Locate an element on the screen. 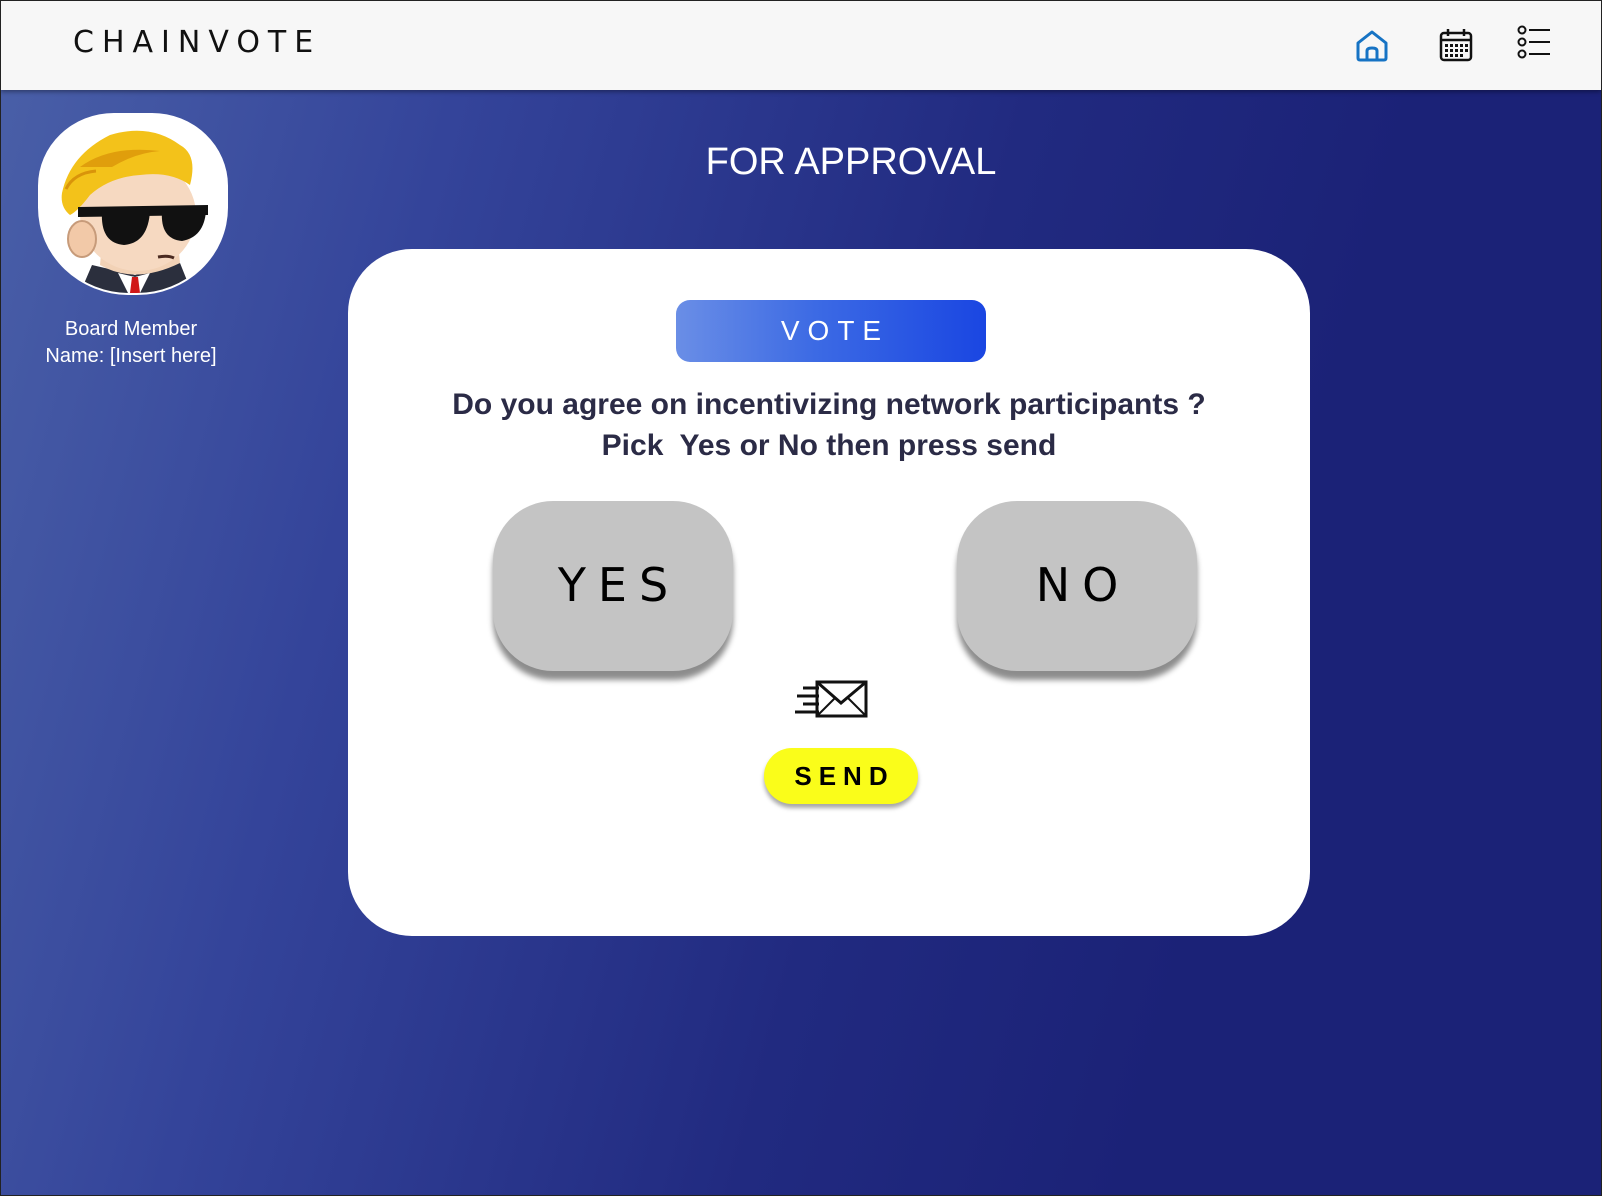  page-title: FOR APPROVAL is located at coordinates (851, 162).